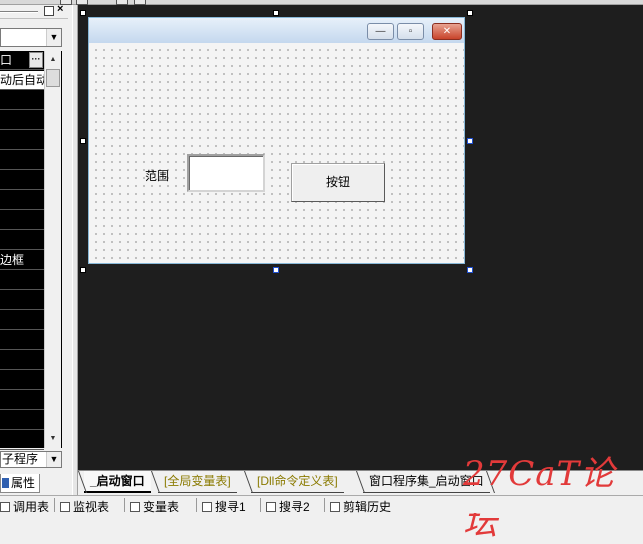 Image resolution: width=643 pixels, height=544 pixels. What do you see at coordinates (5, 507) in the screenshot?
I see `call-table-icon` at bounding box center [5, 507].